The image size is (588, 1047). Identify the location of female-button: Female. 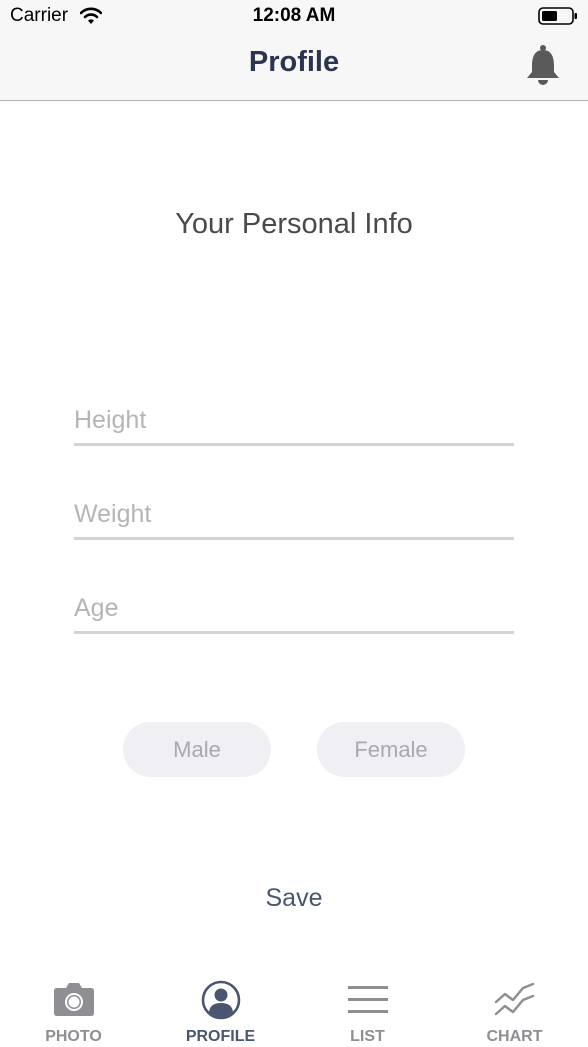
(391, 749).